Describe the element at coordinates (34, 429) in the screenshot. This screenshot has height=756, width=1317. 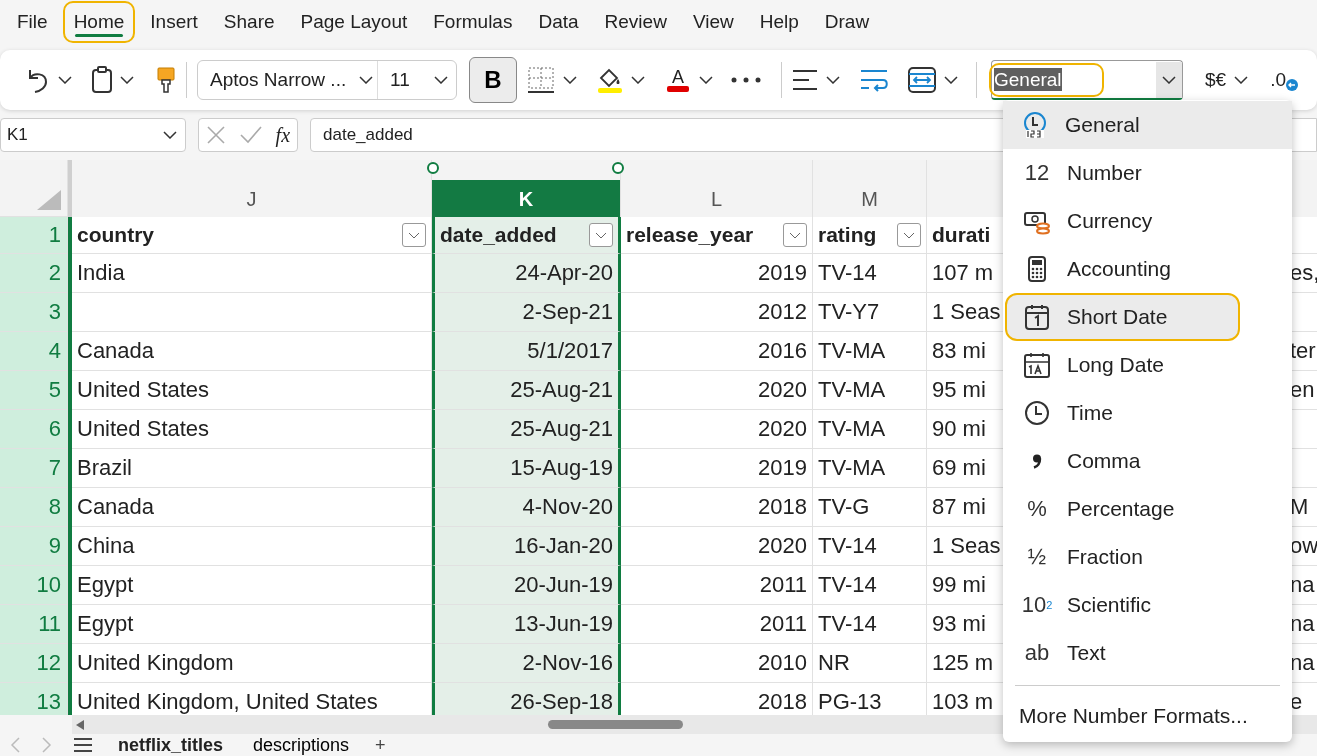
I see `row-header: 6` at that location.